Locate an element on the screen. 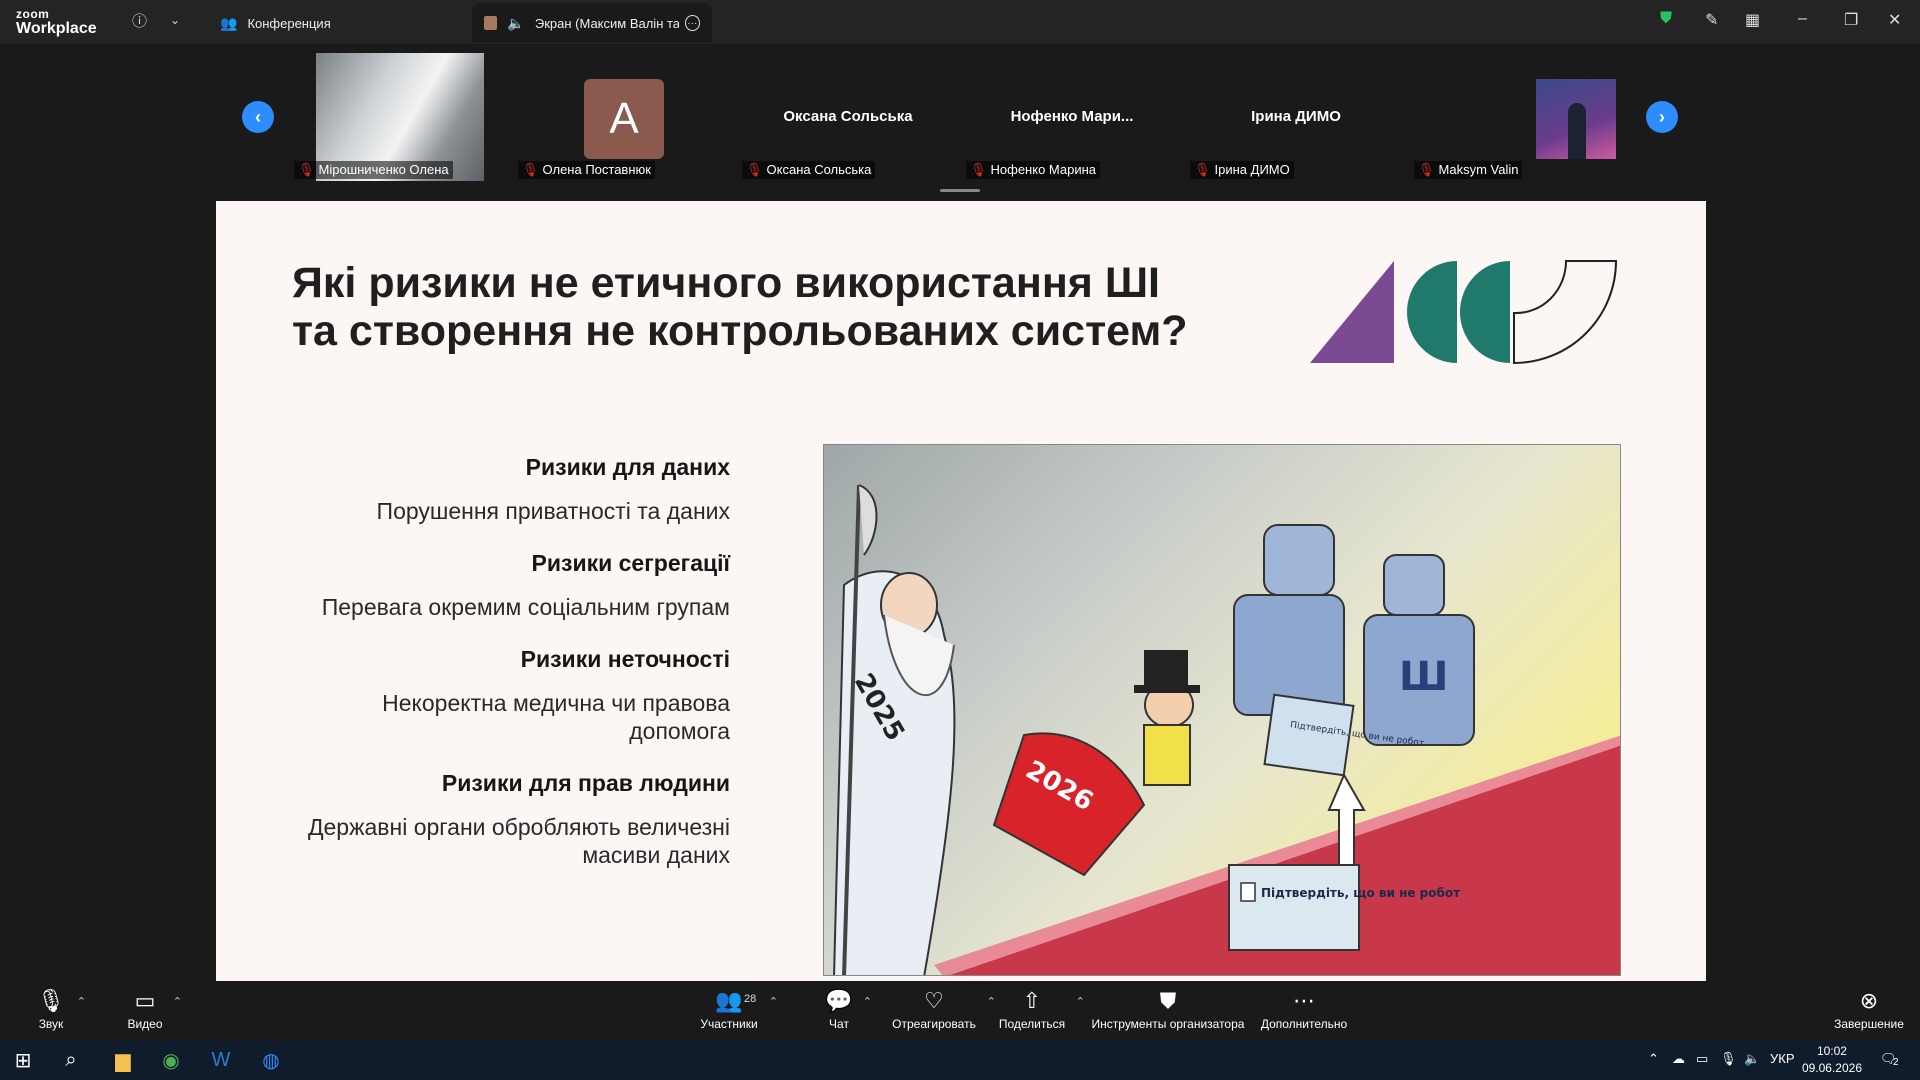 The image size is (1920, 1080). participant-tile: 🎙 Мірошниченко Олена is located at coordinates (400, 117).